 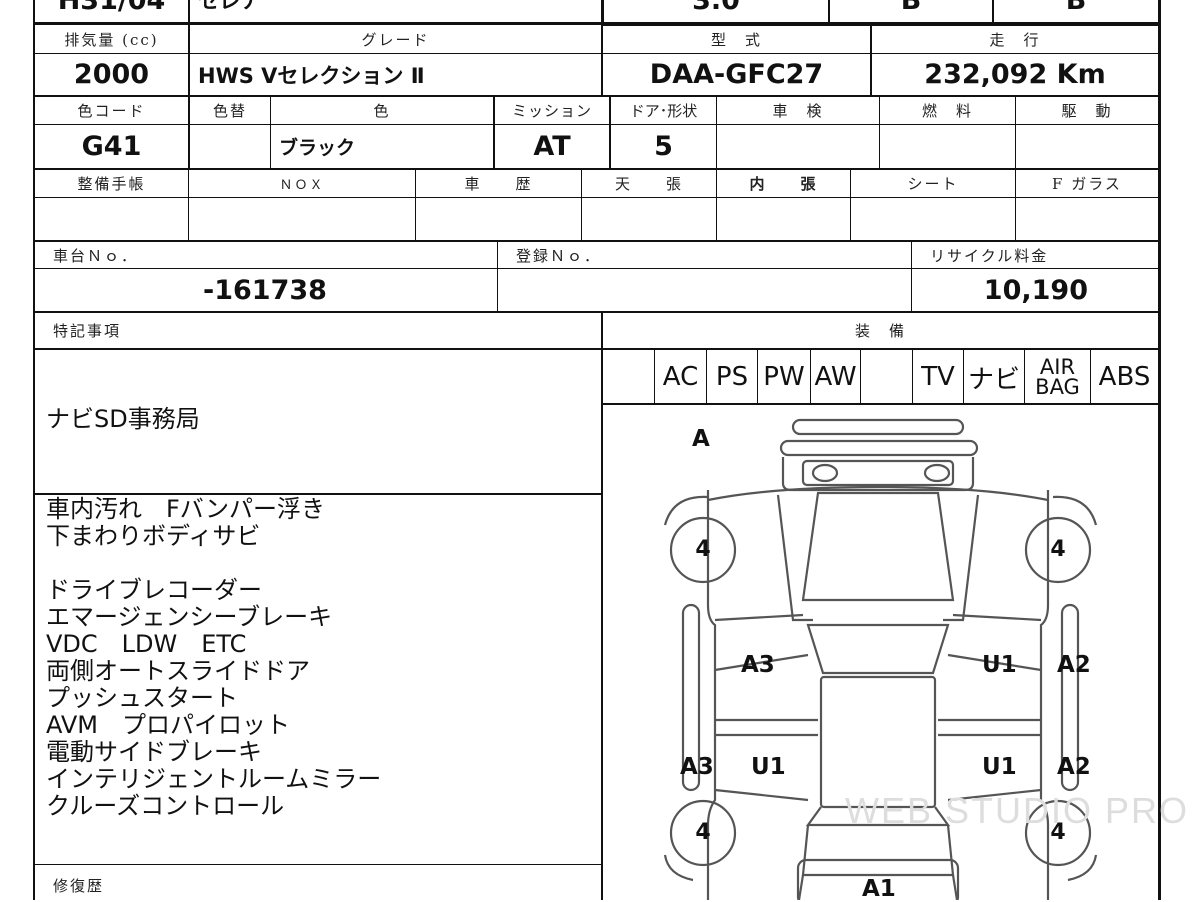 What do you see at coordinates (111, 8) in the screenshot?
I see `auction-date: H31/04` at bounding box center [111, 8].